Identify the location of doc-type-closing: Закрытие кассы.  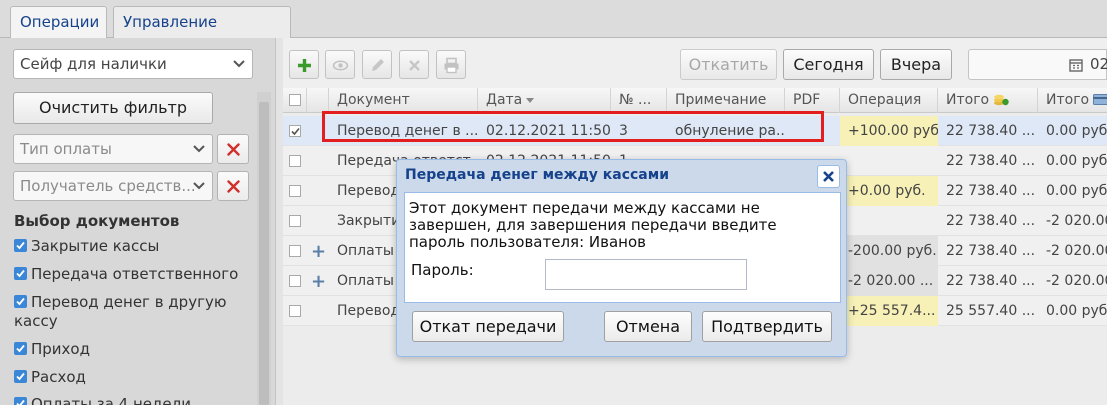
(134, 246).